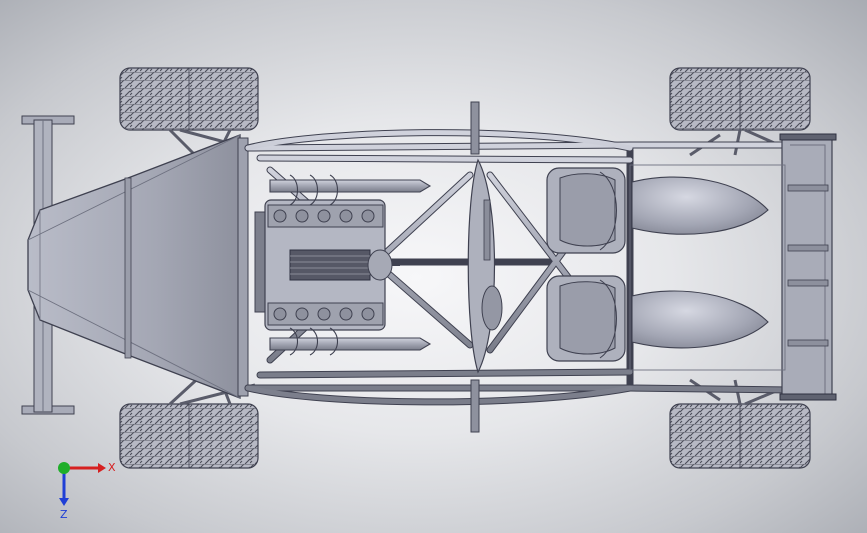 The height and width of the screenshot is (533, 867). I want to click on orientation-triad: X Z, so click(87, 490).